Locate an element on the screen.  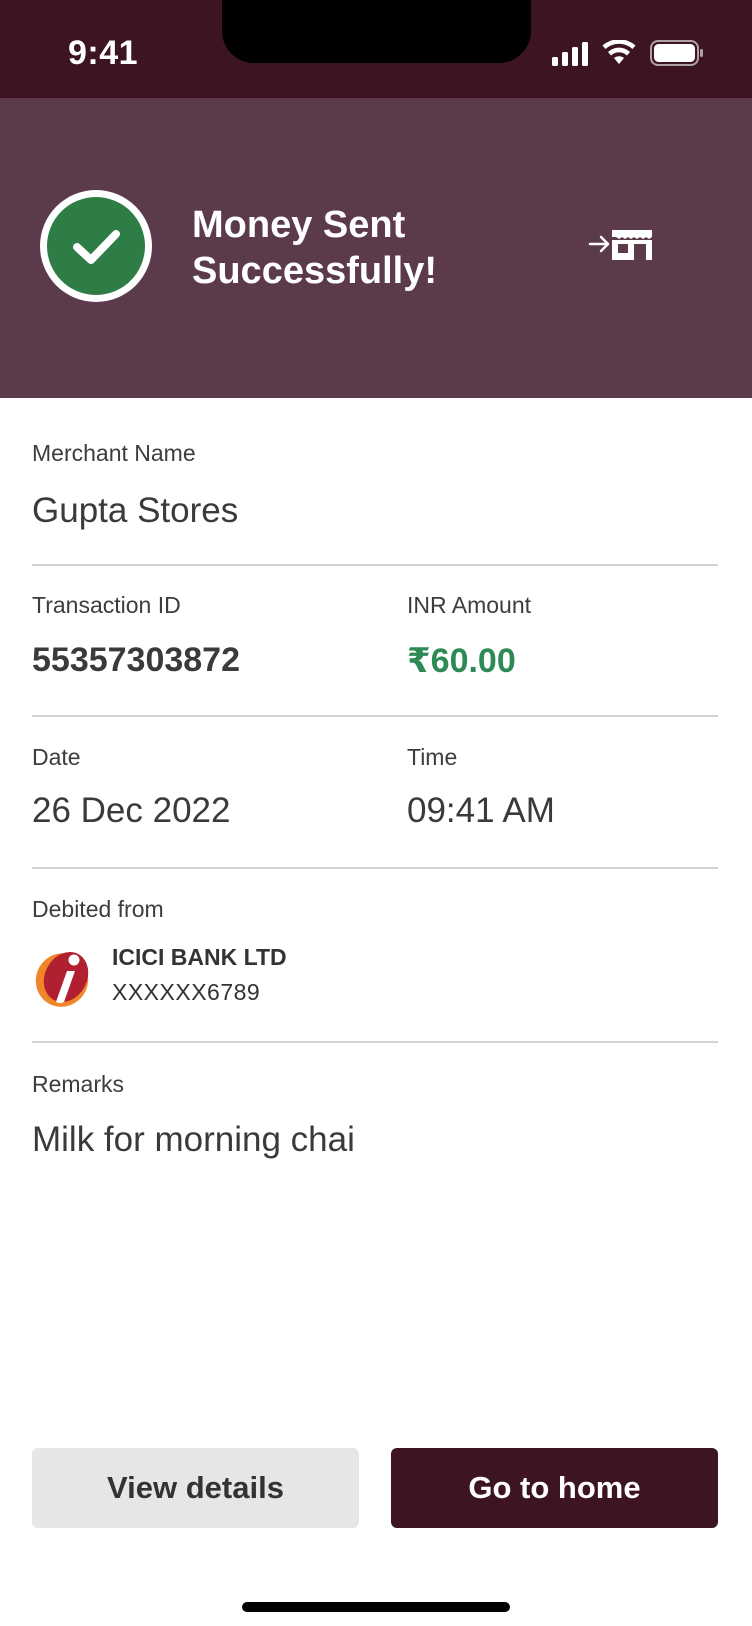
system-icons is located at coordinates (628, 53).